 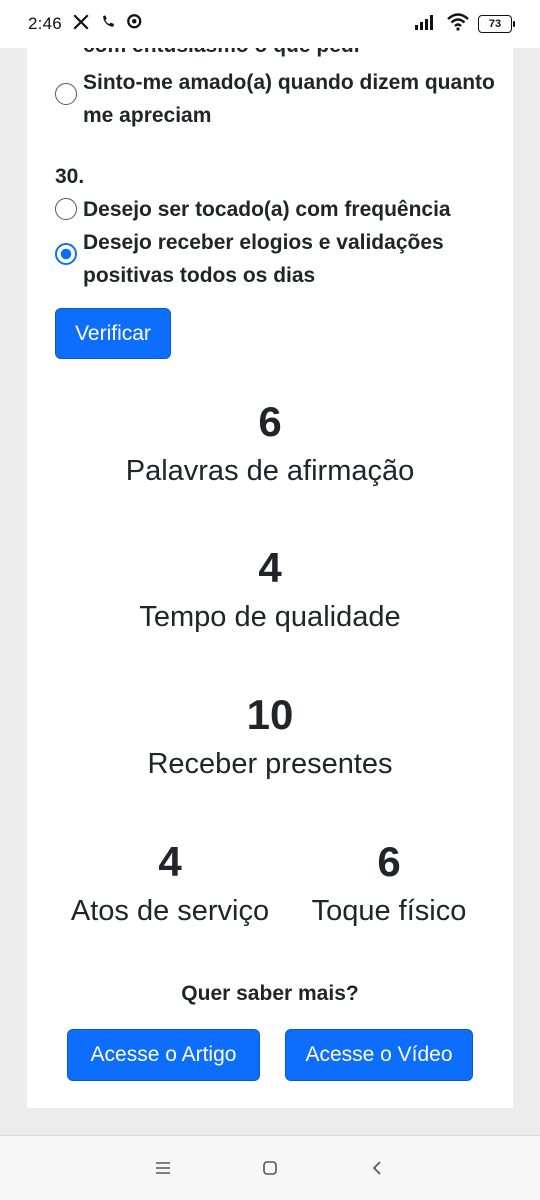 I want to click on wifi-icon, so click(x=458, y=24).